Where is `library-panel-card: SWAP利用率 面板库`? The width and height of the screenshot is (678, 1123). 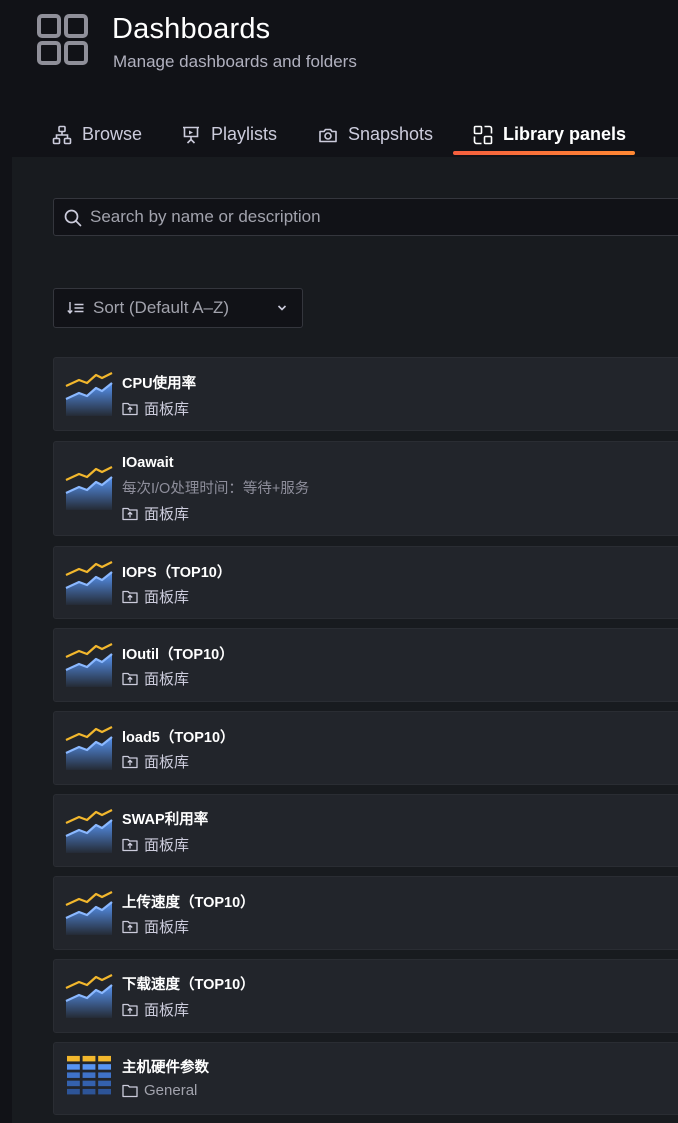
library-panel-card: SWAP利用率 面板库 is located at coordinates (365, 830).